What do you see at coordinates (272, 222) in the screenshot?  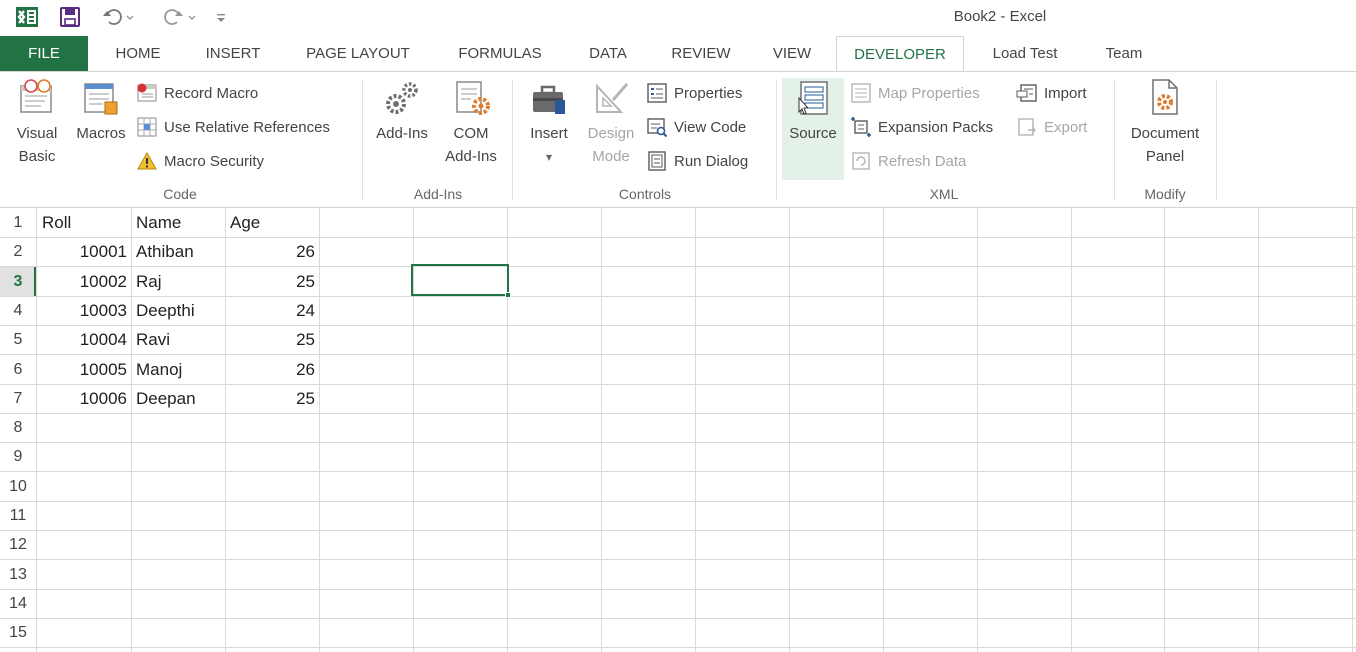 I see `cell-c1: Age` at bounding box center [272, 222].